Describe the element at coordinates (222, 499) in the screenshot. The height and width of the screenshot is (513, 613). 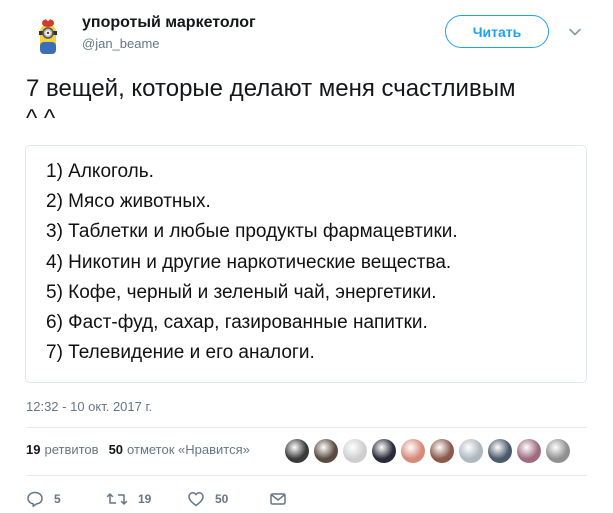
I see `like-count: 50` at that location.